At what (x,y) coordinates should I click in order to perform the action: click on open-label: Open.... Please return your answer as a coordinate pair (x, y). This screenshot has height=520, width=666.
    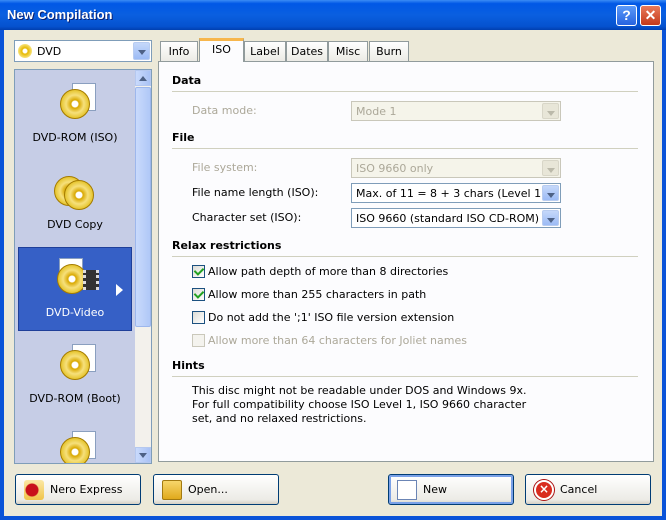
    Looking at the image, I should click on (208, 489).